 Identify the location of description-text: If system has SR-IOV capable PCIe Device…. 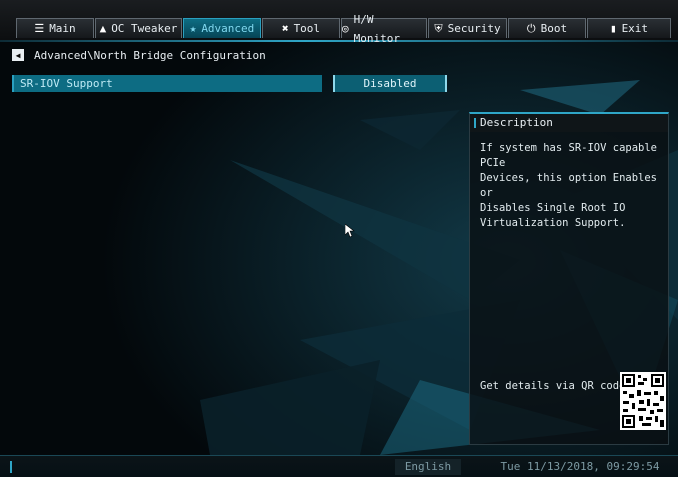
(572, 186).